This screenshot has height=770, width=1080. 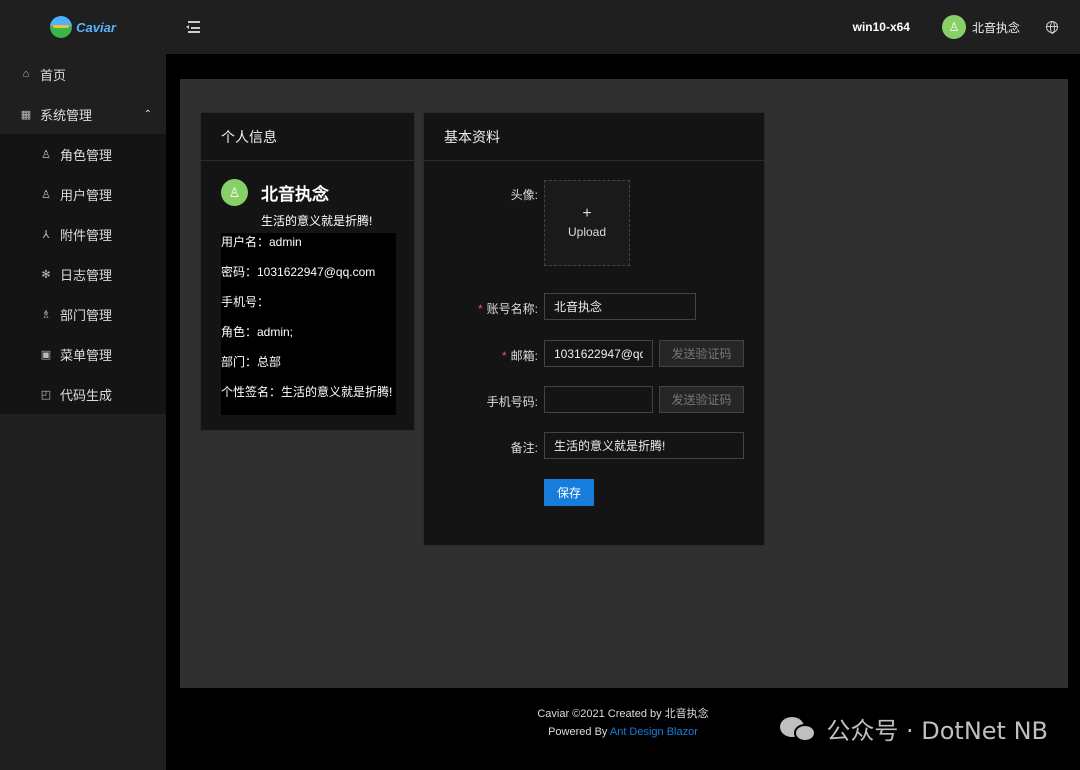 I want to click on logo-icon, so click(x=61, y=27).